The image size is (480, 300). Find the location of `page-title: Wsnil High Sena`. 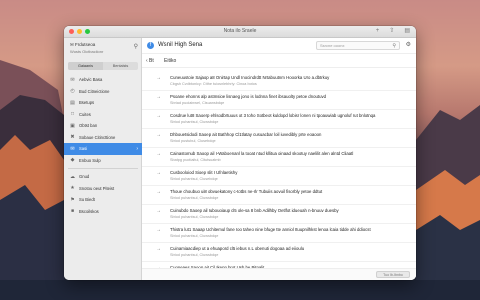

page-title: Wsnil High Sena is located at coordinates (180, 45).